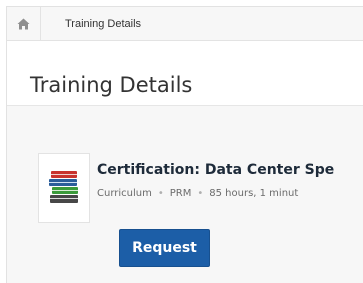 Image resolution: width=363 pixels, height=283 pixels. What do you see at coordinates (180, 193) in the screenshot?
I see `training-provider: PRM` at bounding box center [180, 193].